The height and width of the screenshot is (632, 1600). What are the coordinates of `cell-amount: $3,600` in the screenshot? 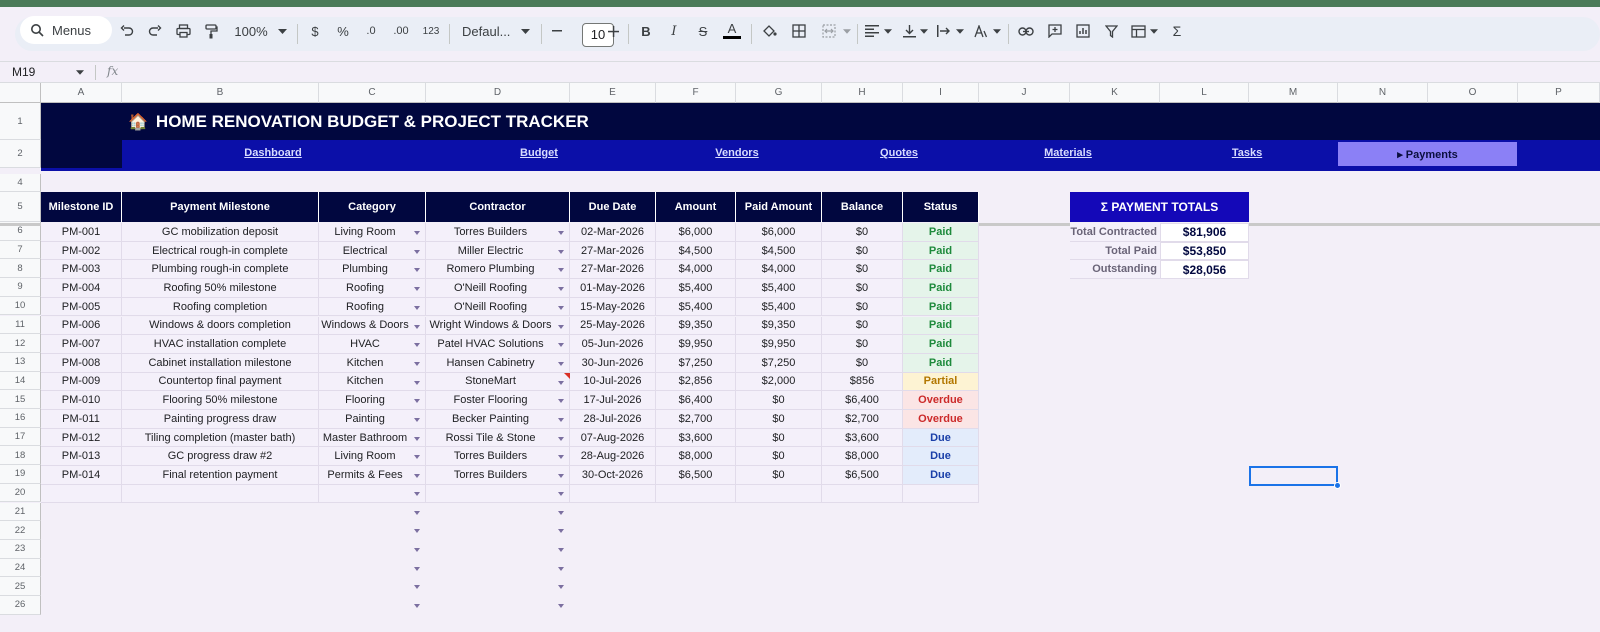 It's located at (696, 438).